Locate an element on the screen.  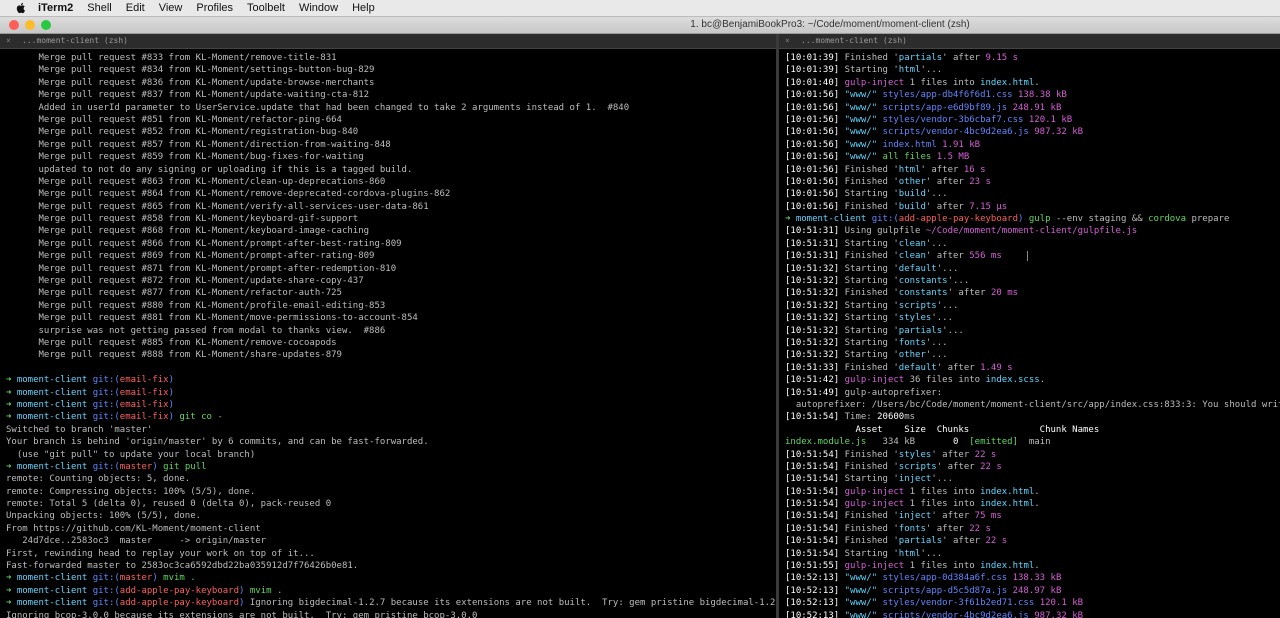
terminal-text: 22 s is located at coordinates (996, 541).